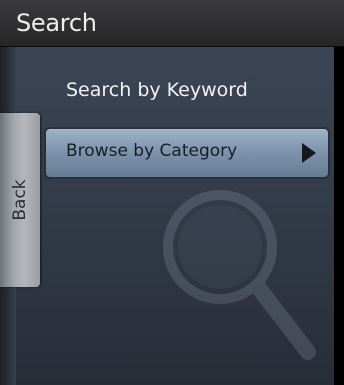  What do you see at coordinates (152, 151) in the screenshot?
I see `menu-item-label: Browse by Category` at bounding box center [152, 151].